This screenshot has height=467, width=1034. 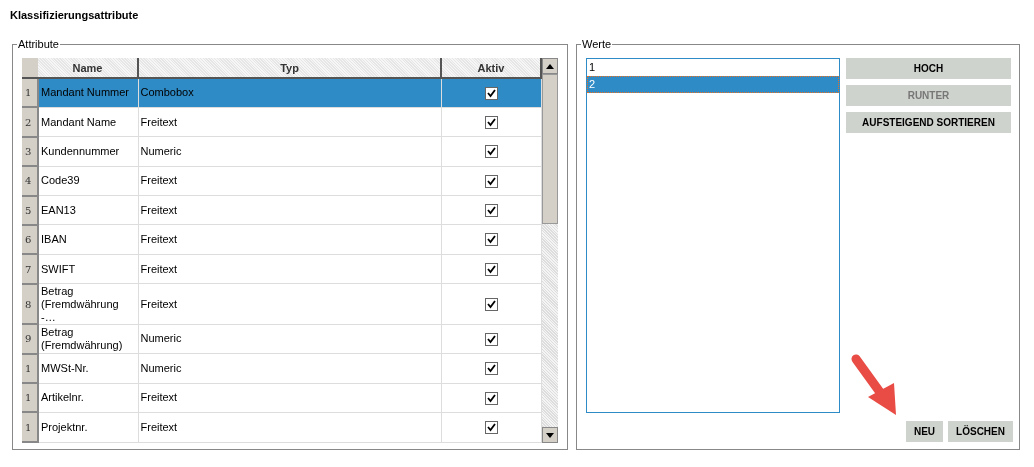 What do you see at coordinates (30, 68) in the screenshot?
I see `corner-header` at bounding box center [30, 68].